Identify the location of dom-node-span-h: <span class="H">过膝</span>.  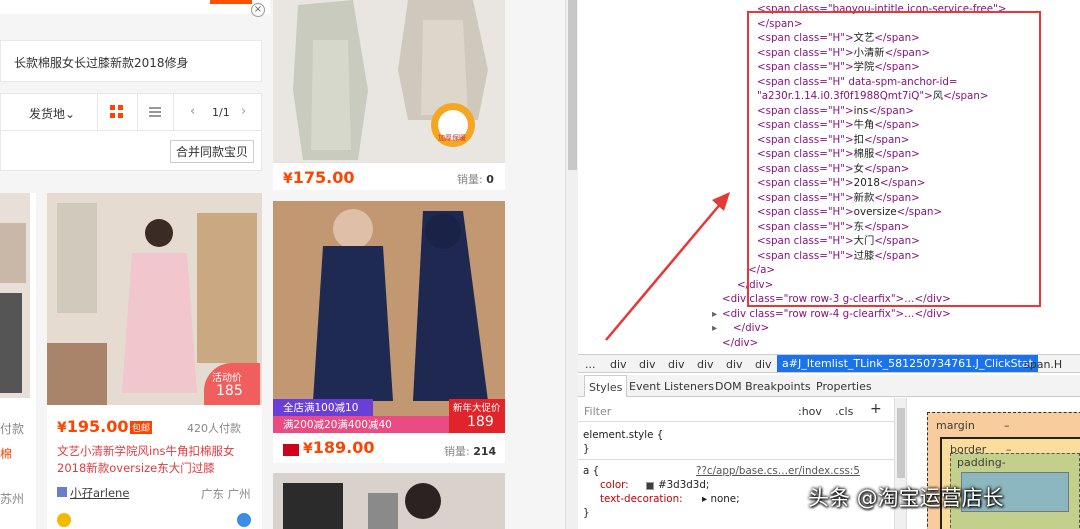
(838, 256).